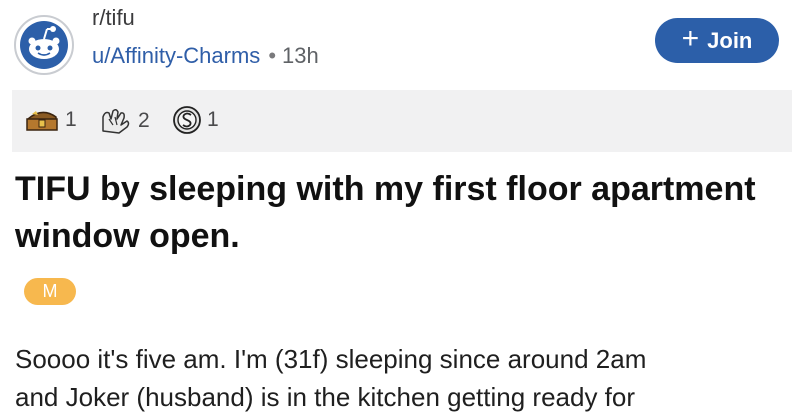 The width and height of the screenshot is (800, 420). What do you see at coordinates (730, 40) in the screenshot?
I see `join-label: Join` at bounding box center [730, 40].